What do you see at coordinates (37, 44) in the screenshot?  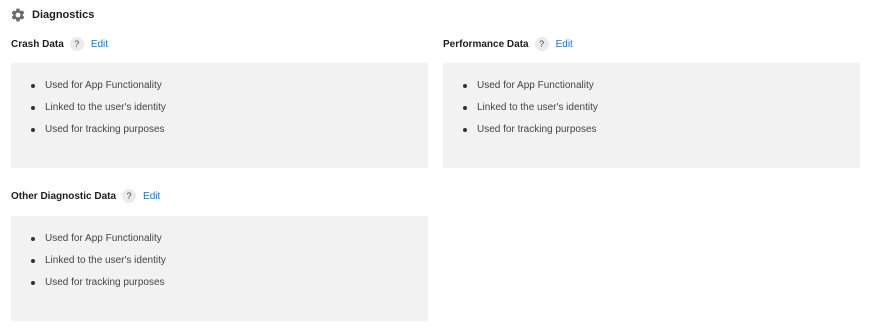 I see `card-title: Crash Data` at bounding box center [37, 44].